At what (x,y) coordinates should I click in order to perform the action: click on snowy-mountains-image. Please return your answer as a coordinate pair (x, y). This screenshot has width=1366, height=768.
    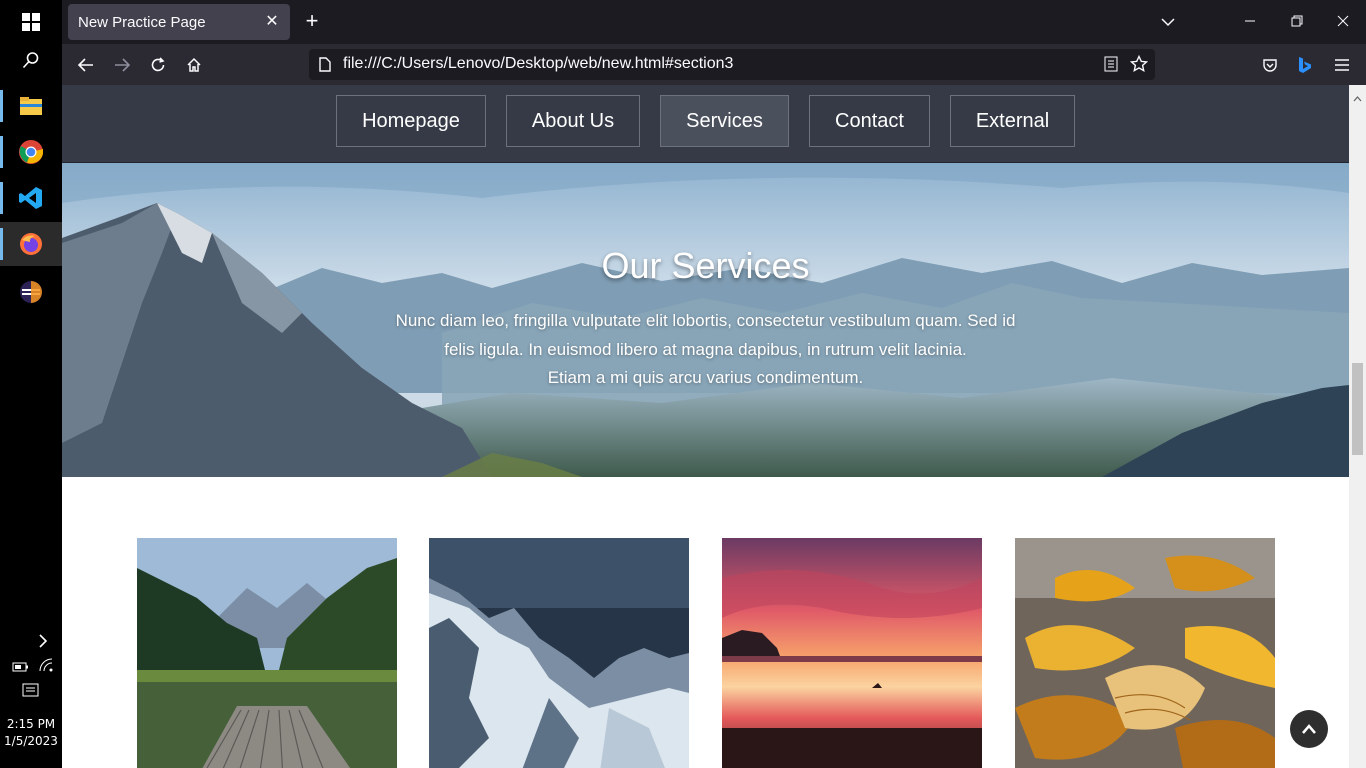
    Looking at the image, I should click on (559, 653).